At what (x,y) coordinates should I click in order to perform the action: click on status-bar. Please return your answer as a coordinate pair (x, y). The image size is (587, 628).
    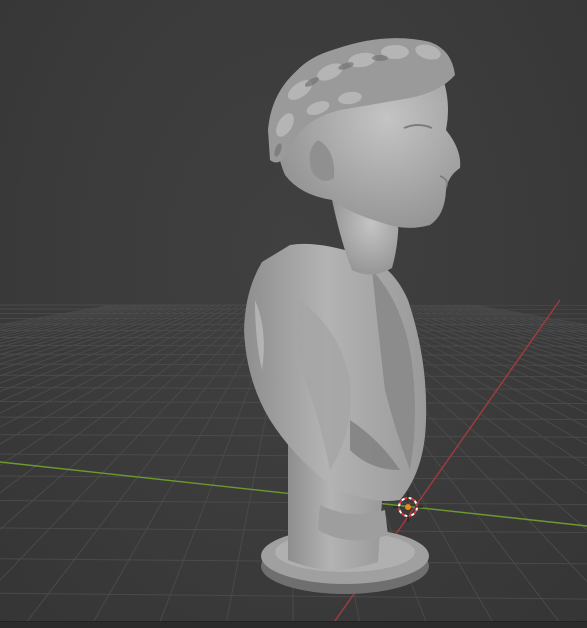
    Looking at the image, I should click on (293, 624).